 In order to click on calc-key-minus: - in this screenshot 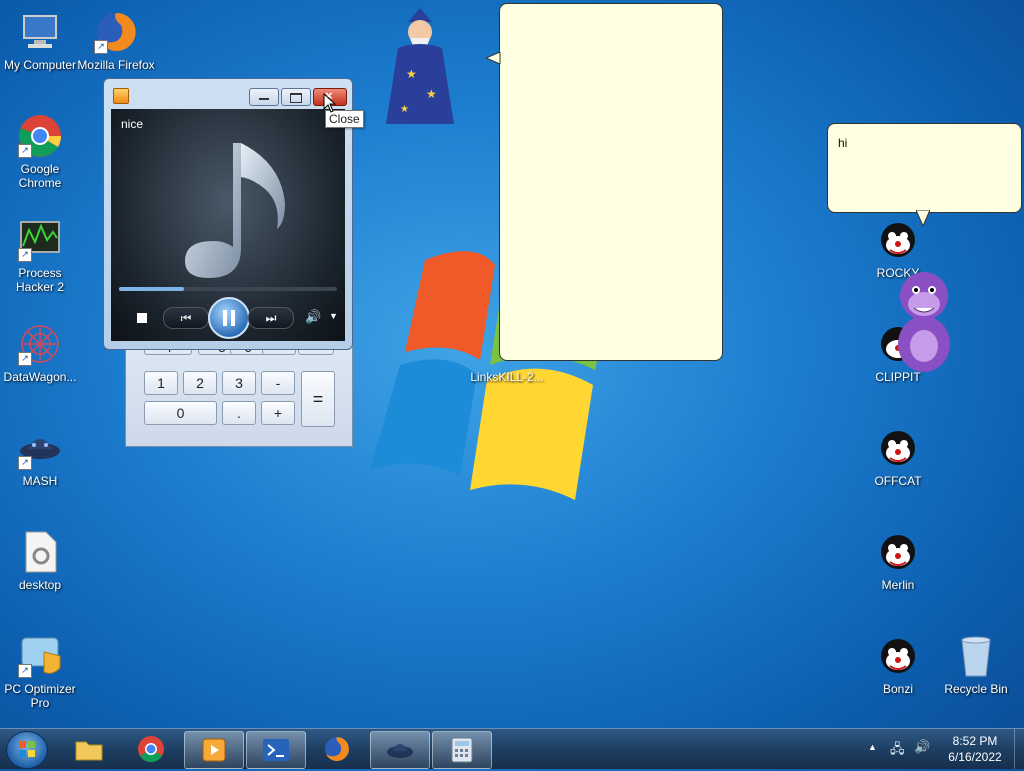, I will do `click(278, 383)`.